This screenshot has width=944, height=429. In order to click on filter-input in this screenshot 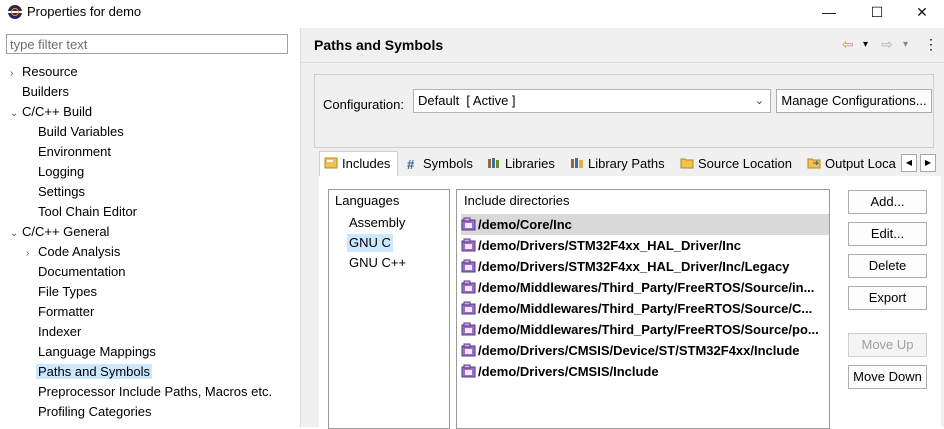, I will do `click(147, 44)`.